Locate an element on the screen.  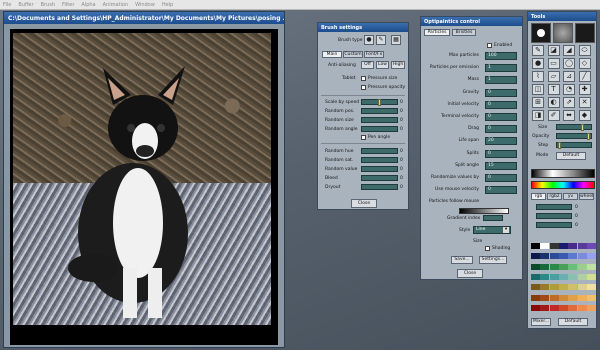
arrow-icon: ⇗ is located at coordinates (569, 102).